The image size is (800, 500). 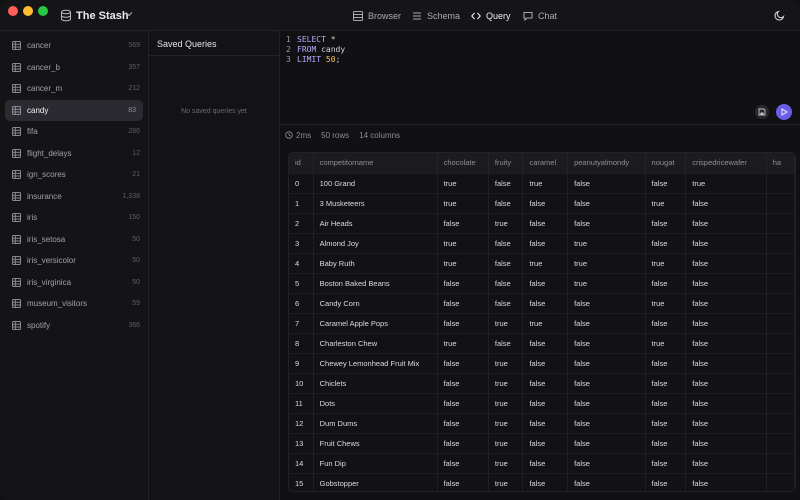 What do you see at coordinates (301, 242) in the screenshot?
I see `table-cell: 3` at bounding box center [301, 242].